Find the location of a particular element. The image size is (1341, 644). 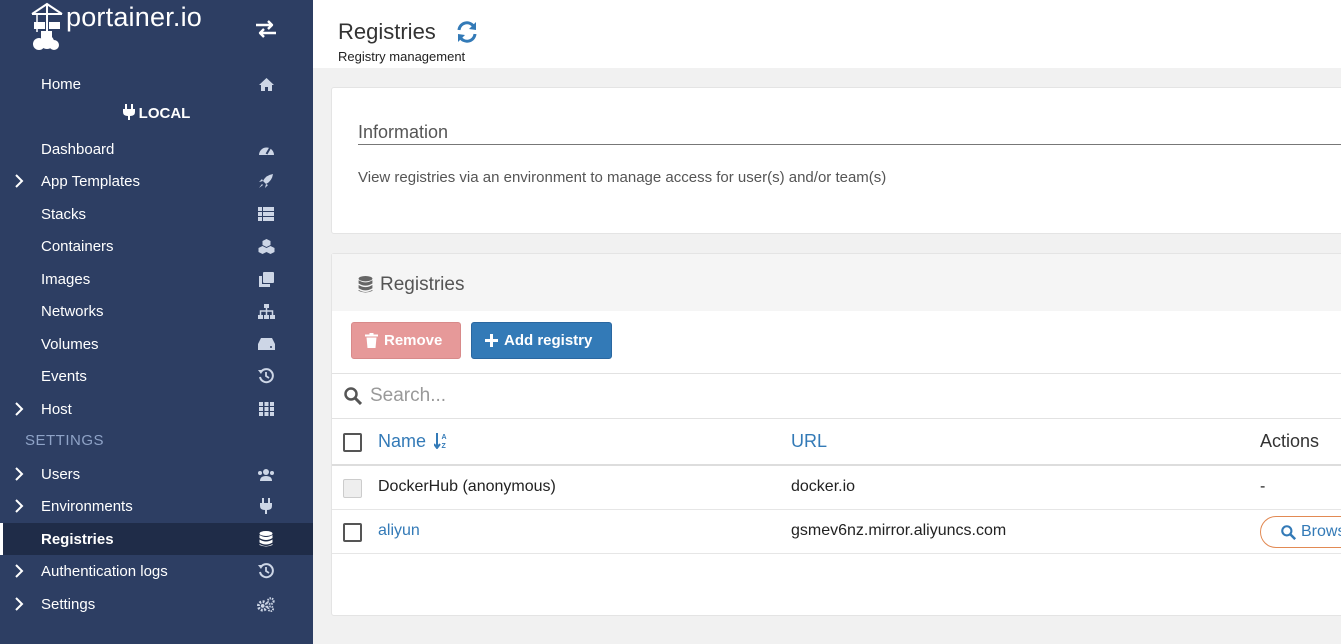

sidebar-item-dashboard: Dashboard is located at coordinates (156, 149).